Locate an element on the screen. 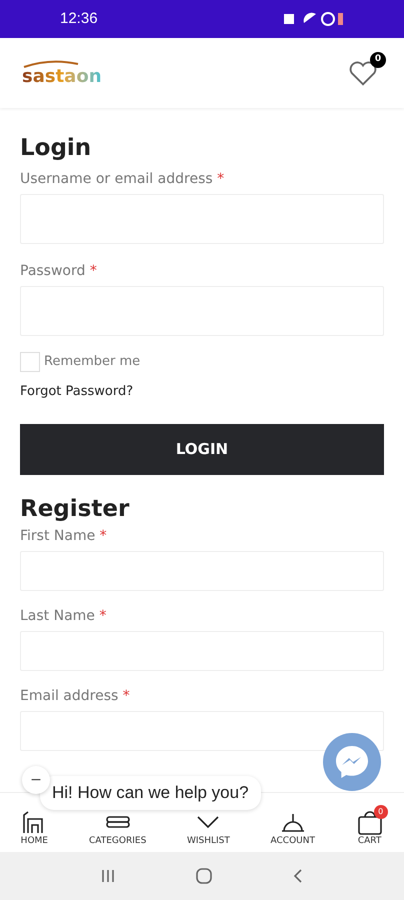 The image size is (404, 900). field-label: Last Name * is located at coordinates (64, 615).